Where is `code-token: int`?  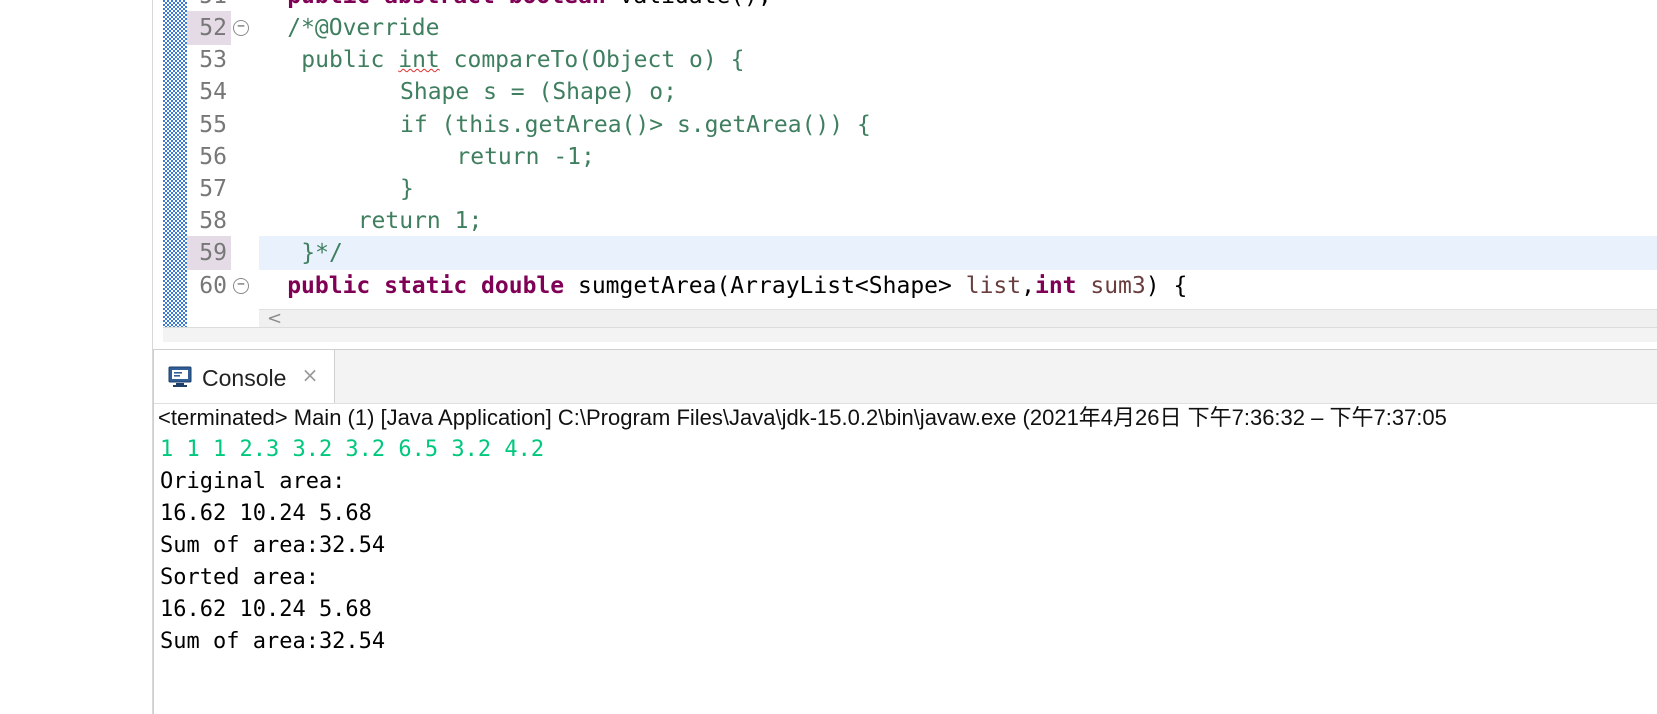
code-token: int is located at coordinates (1062, 285).